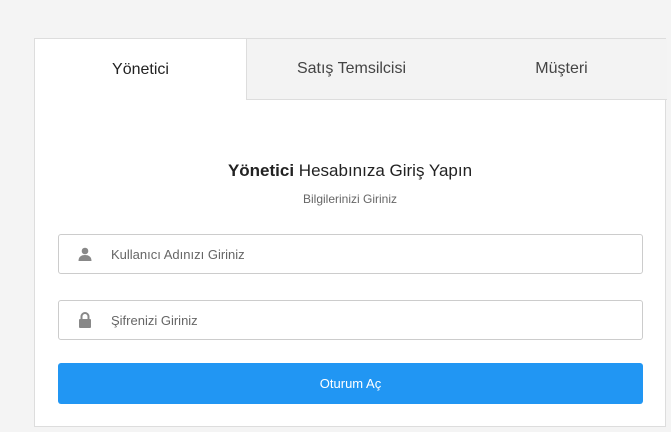  Describe the element at coordinates (350, 199) in the screenshot. I see `login-subheading: Bilgilerinizi Giriniz` at that location.